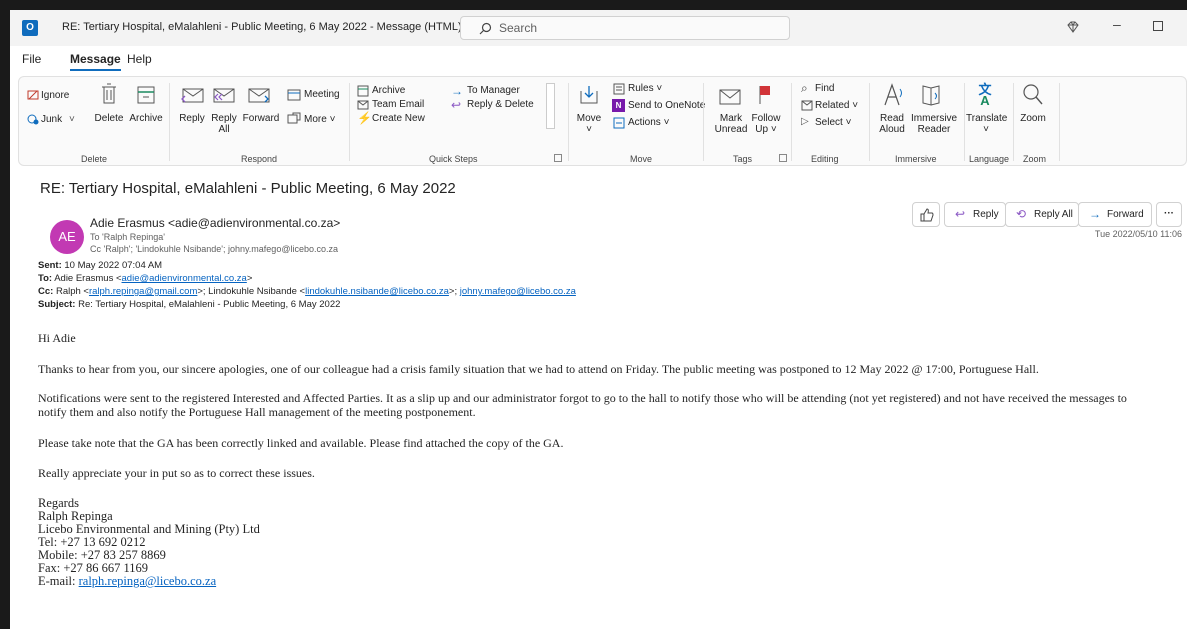  I want to click on like-button, so click(926, 214).